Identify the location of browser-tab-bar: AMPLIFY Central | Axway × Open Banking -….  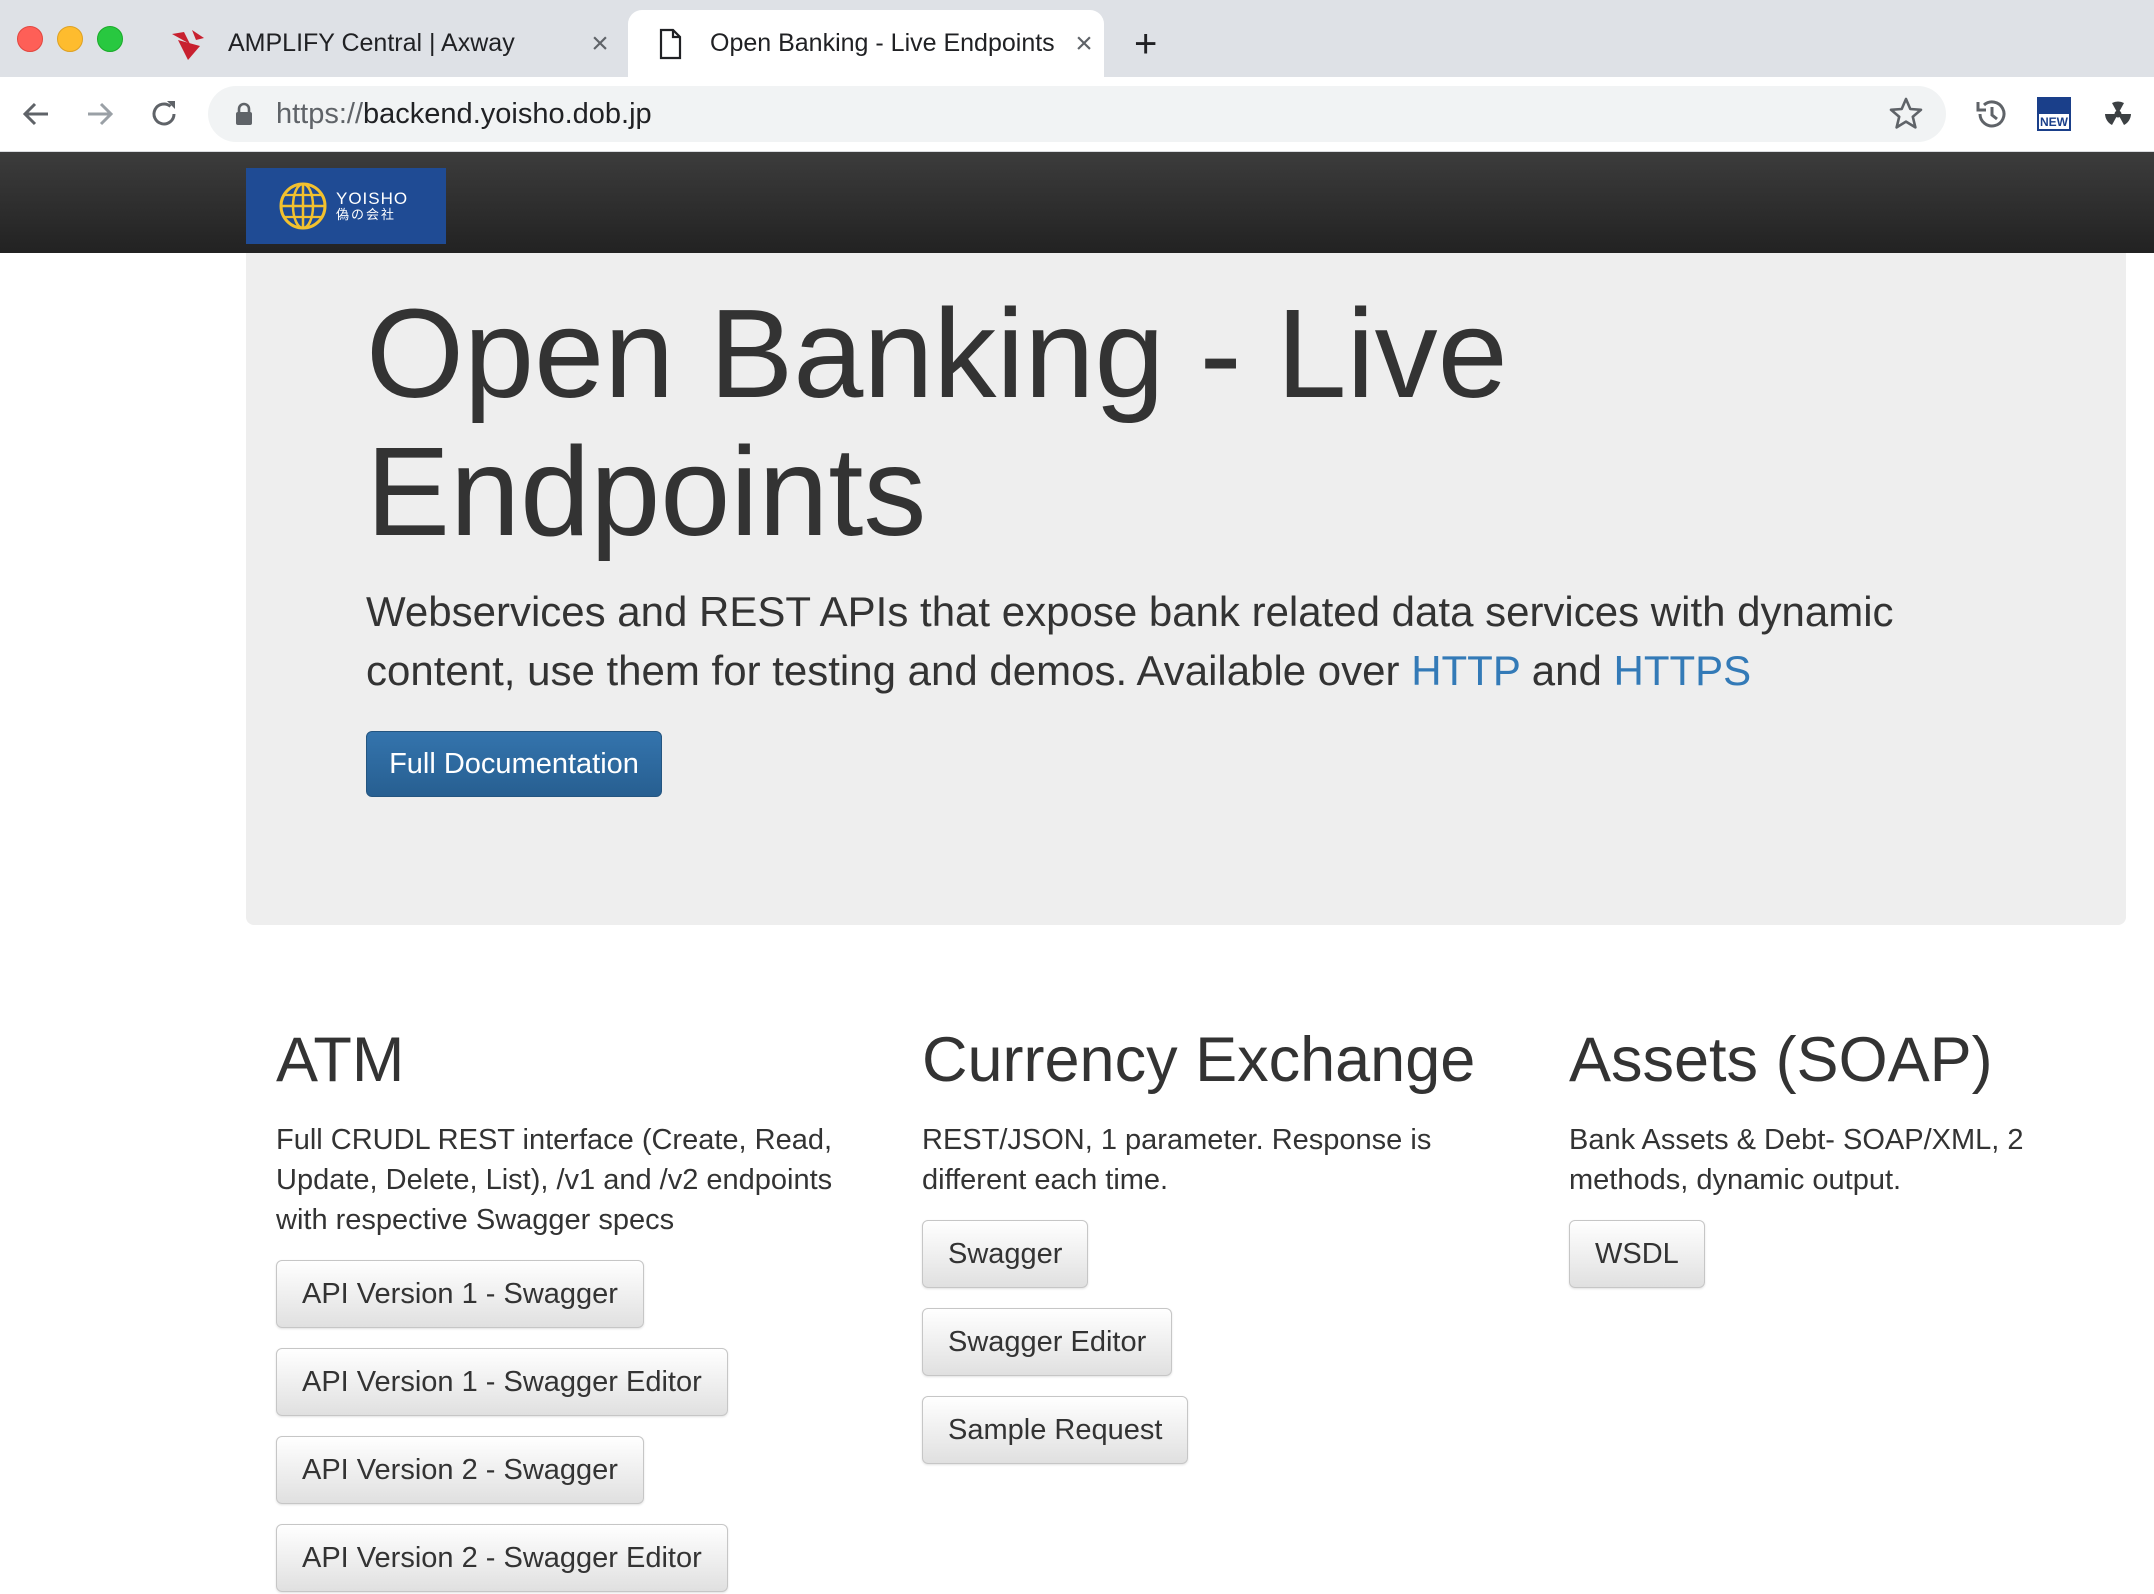
(1077, 38).